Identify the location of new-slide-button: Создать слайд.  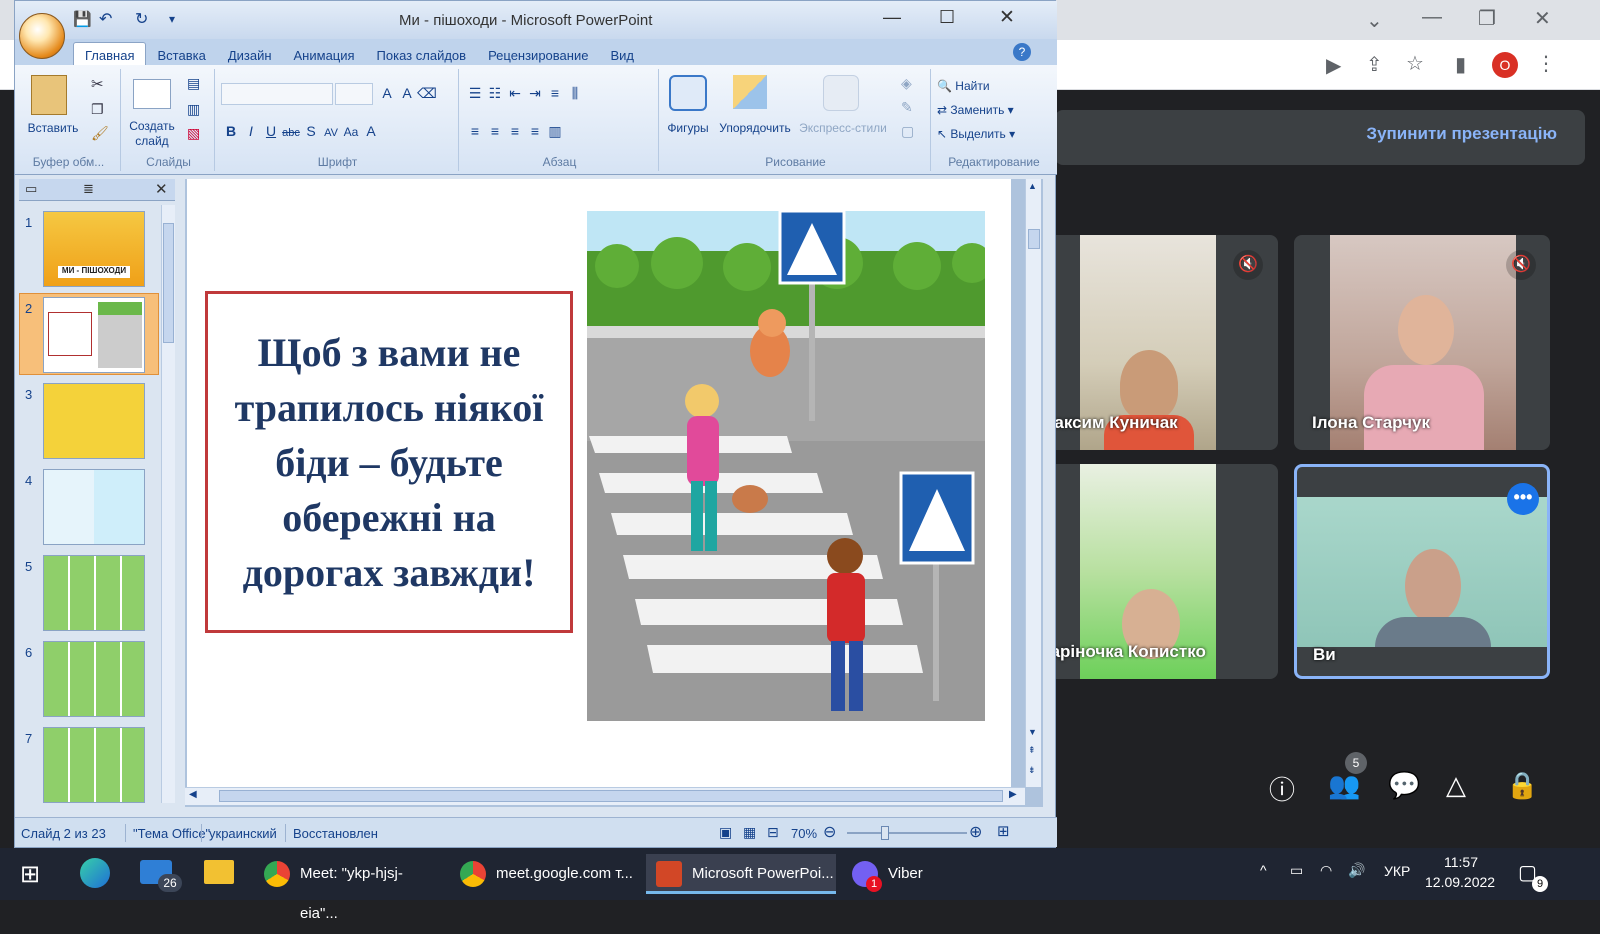
(152, 134).